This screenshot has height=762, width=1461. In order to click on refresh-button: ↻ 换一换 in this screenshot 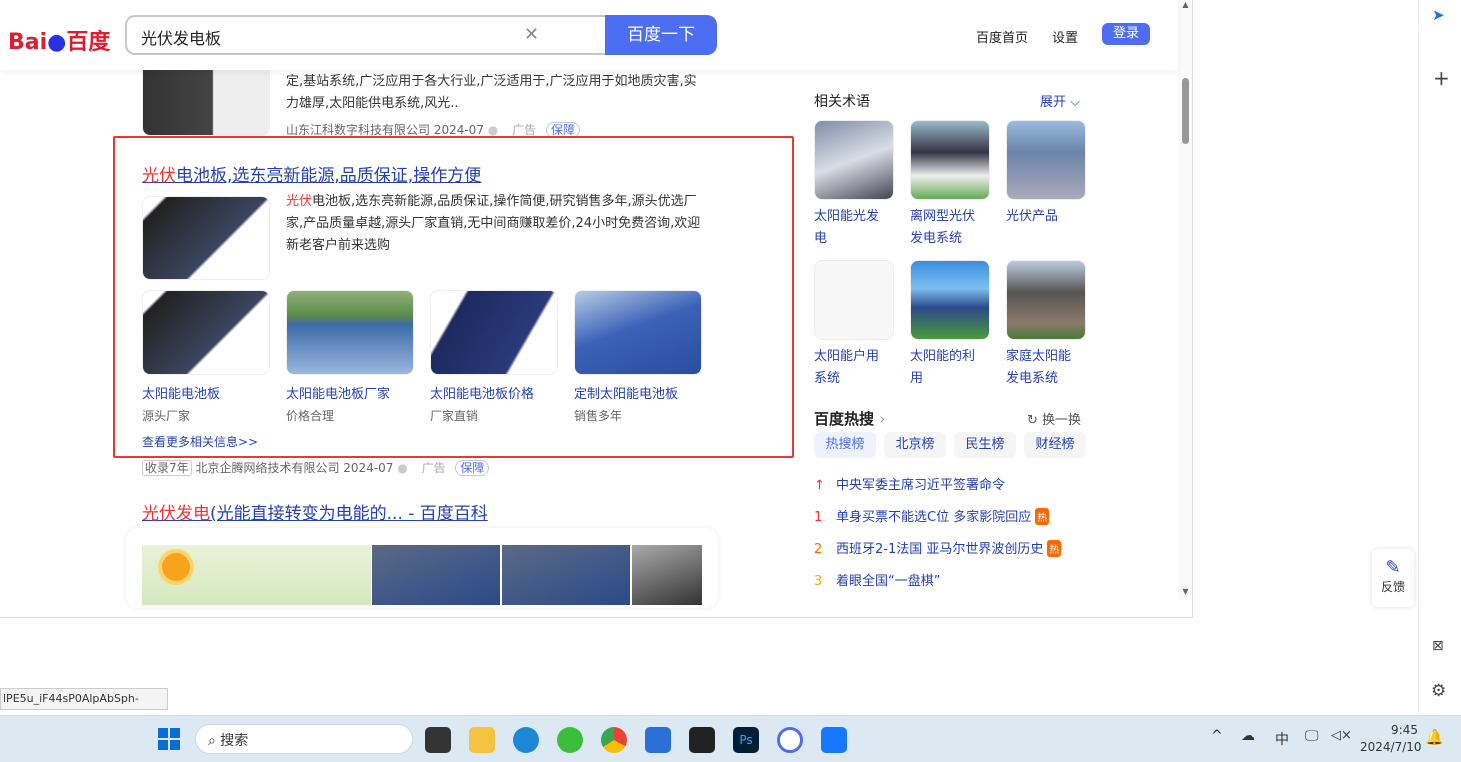, I will do `click(1054, 418)`.